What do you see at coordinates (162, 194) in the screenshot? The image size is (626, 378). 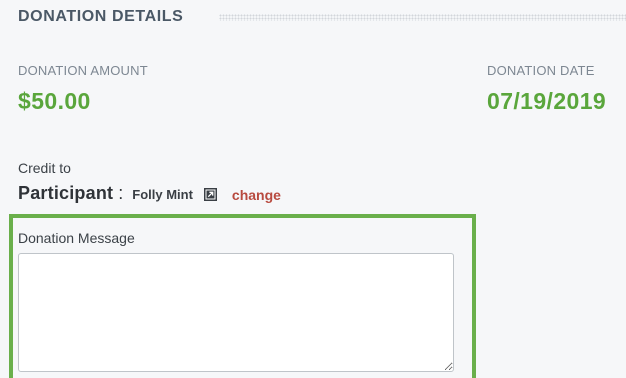 I see `participant-name: Folly Mint` at bounding box center [162, 194].